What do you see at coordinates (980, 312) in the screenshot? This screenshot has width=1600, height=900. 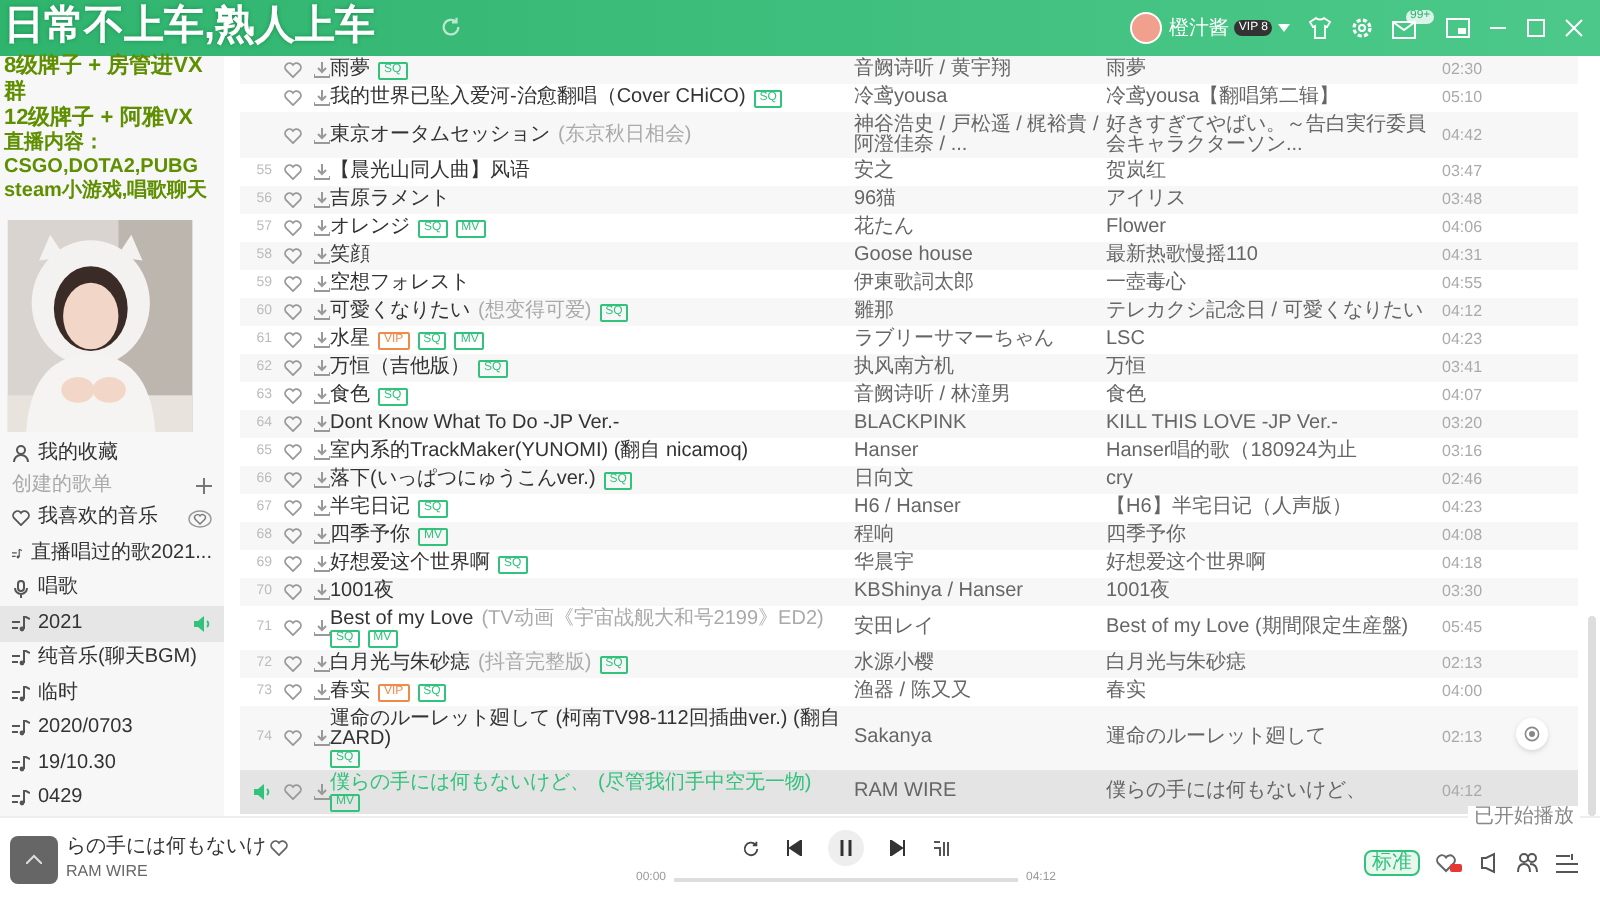 I see `singer-cell: 雛那` at bounding box center [980, 312].